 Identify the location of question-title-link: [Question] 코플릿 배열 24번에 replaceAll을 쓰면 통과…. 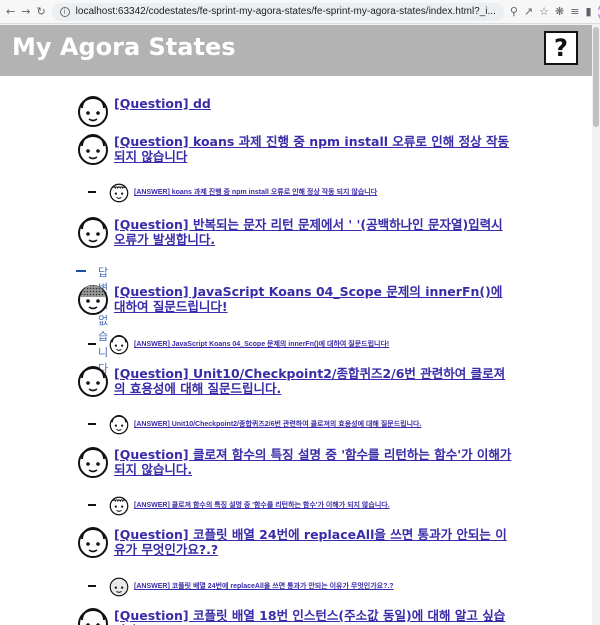
(314, 542).